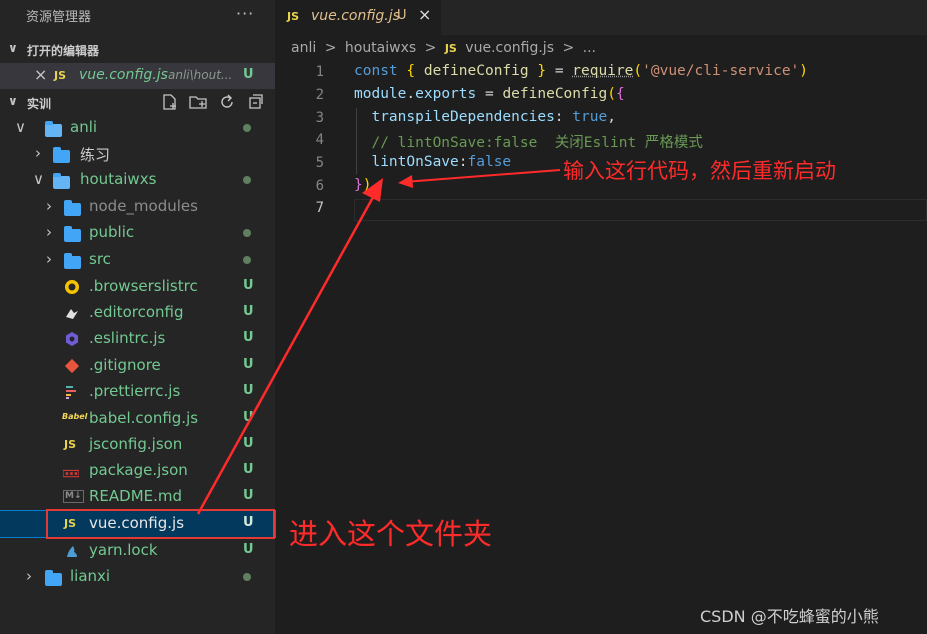 The image size is (927, 634). I want to click on string-literal: '@vue/cli-service', so click(721, 71).